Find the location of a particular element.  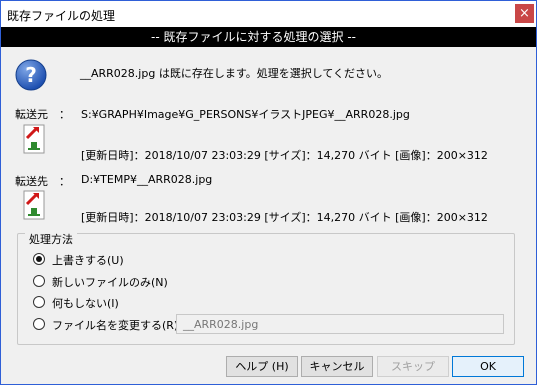

source-label: 転送元 ： is located at coordinates (42, 114).